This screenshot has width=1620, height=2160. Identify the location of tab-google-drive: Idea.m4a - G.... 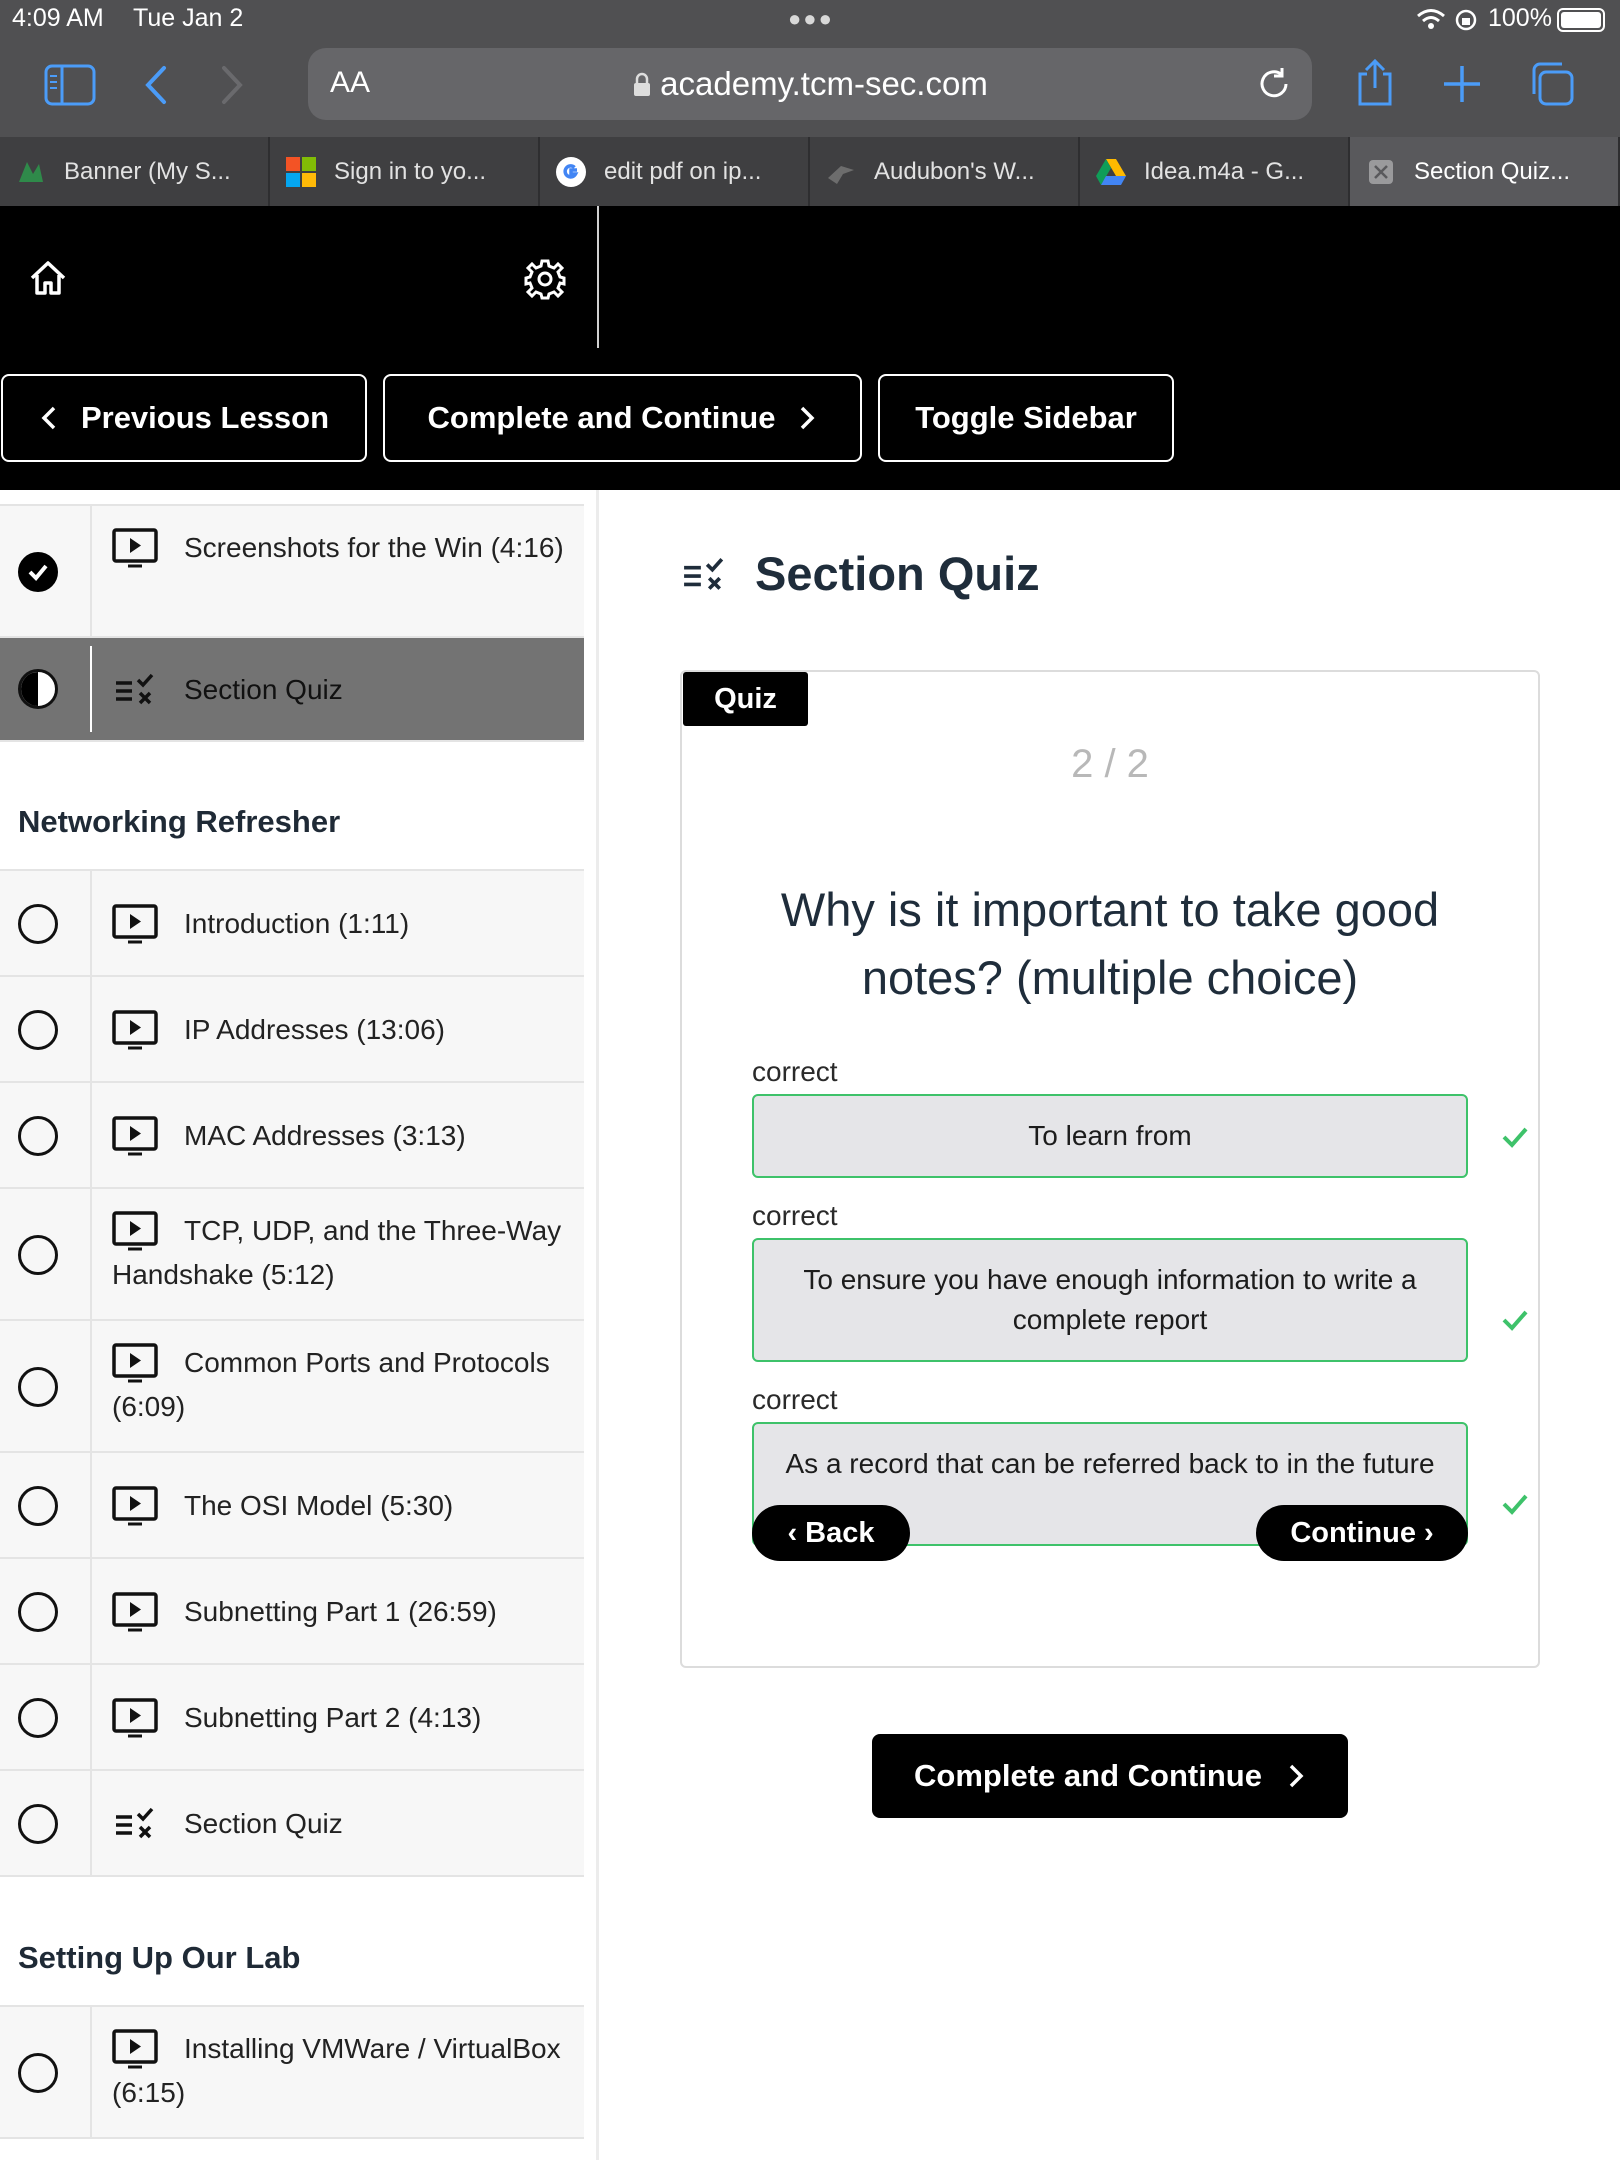
(1215, 171).